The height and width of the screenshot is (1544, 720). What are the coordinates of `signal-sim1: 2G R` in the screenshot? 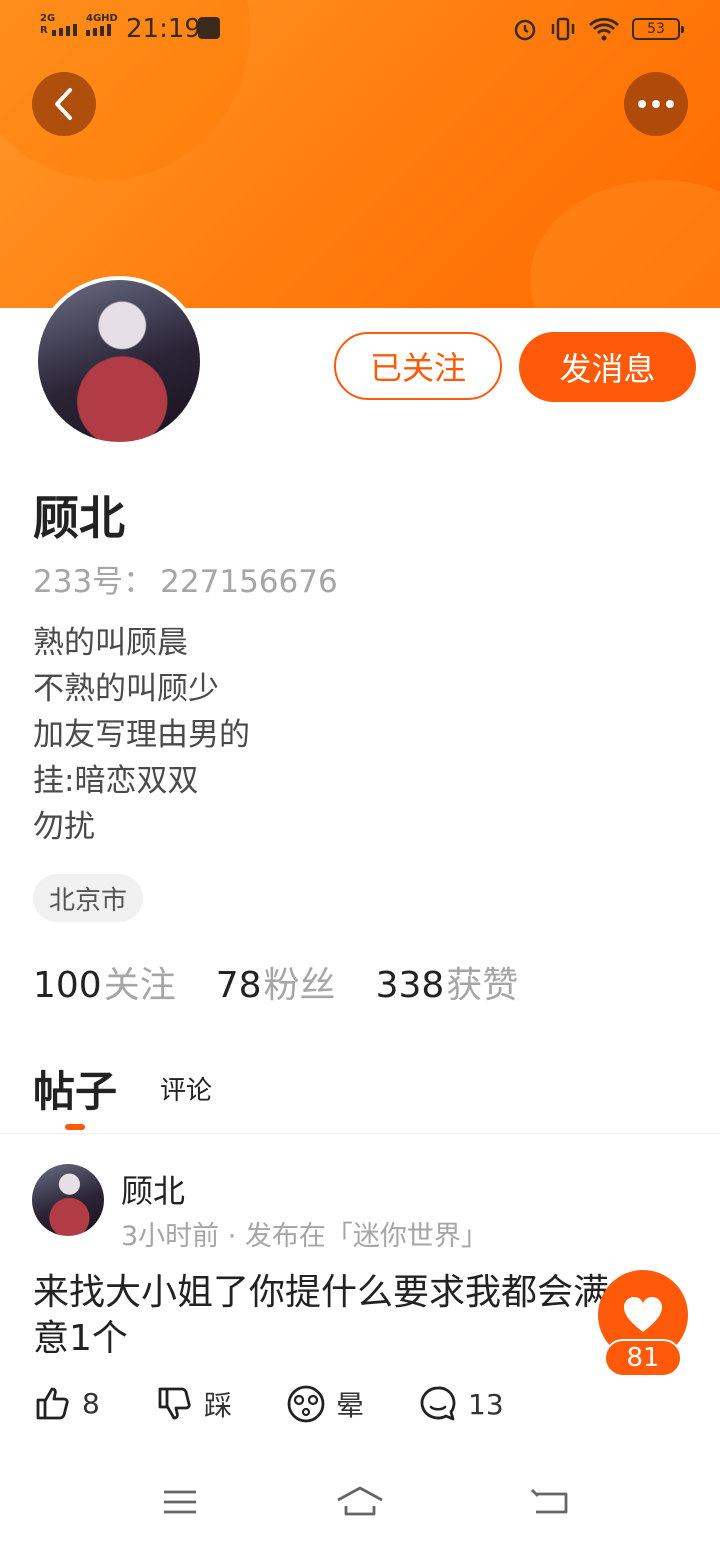 It's located at (62, 25).